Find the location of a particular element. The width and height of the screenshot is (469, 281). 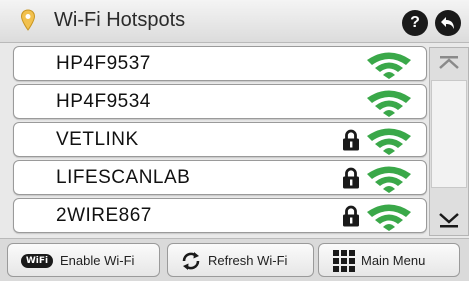

network-ssid: LIFESCANLAB is located at coordinates (123, 177).